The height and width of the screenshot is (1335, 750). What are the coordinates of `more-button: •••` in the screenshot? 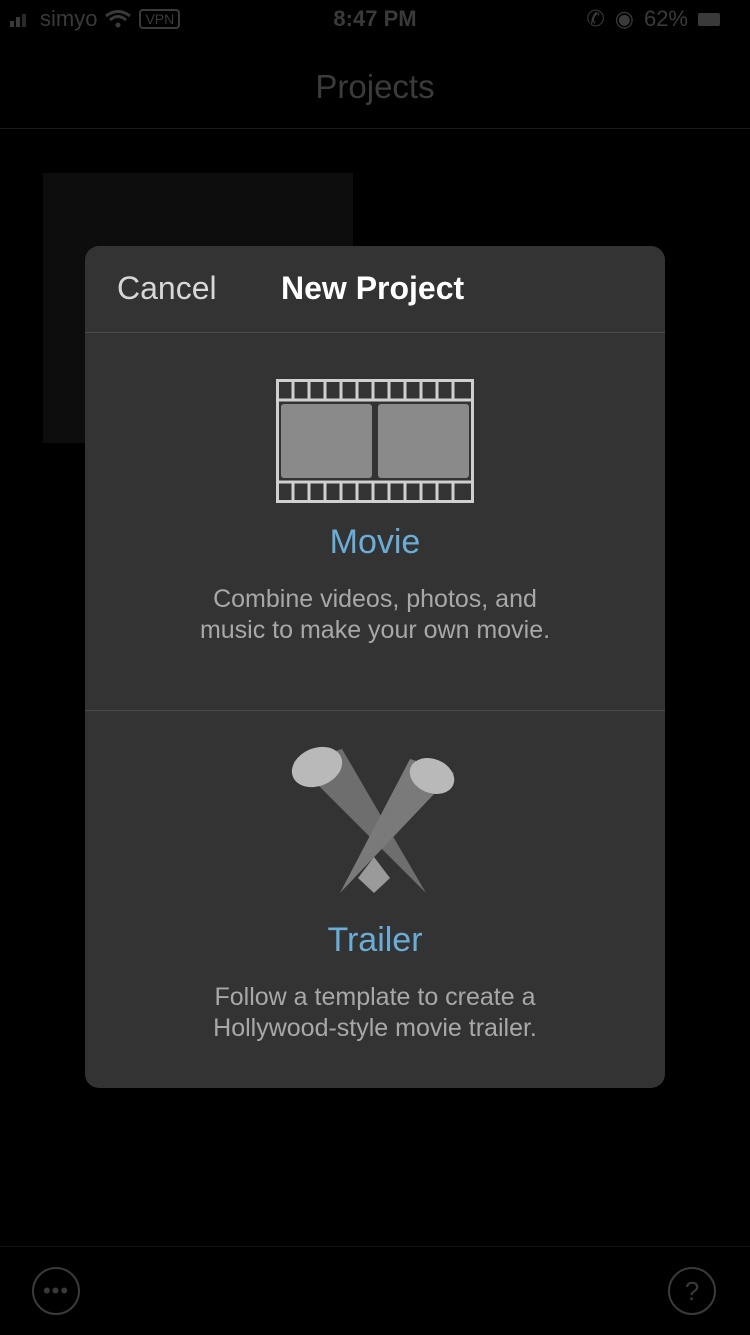 It's located at (56, 1291).